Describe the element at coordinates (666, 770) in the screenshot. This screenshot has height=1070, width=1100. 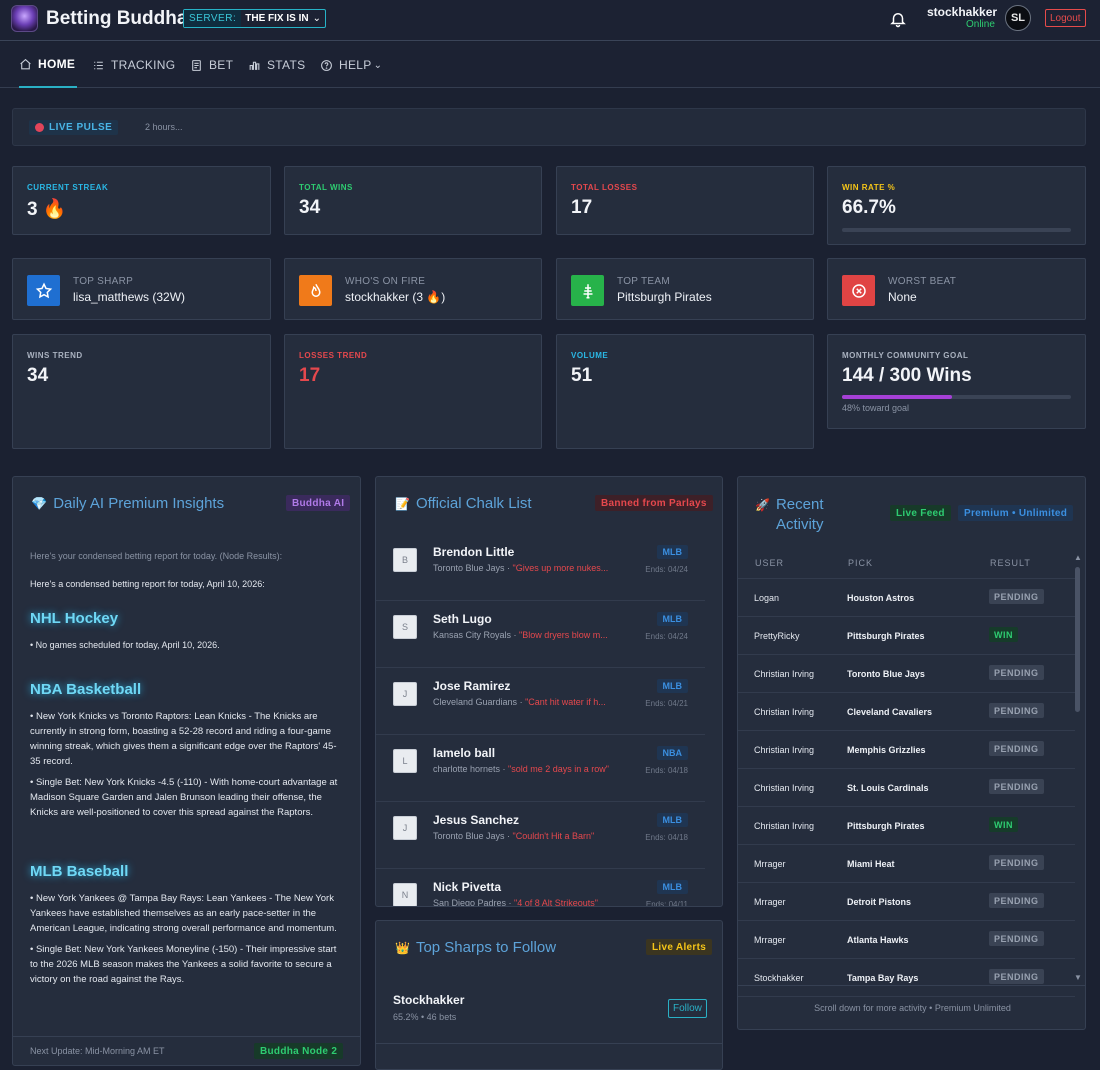
I see `ends-date: Ends: 04/18` at that location.